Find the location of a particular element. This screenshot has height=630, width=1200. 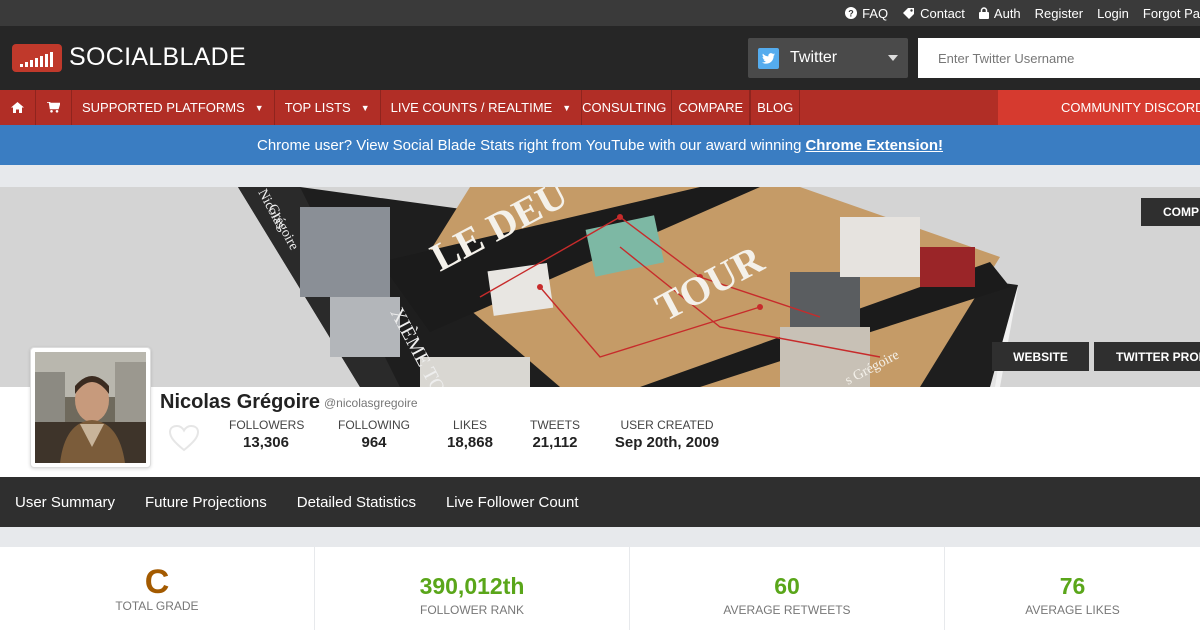

lock-icon is located at coordinates (983, 13).